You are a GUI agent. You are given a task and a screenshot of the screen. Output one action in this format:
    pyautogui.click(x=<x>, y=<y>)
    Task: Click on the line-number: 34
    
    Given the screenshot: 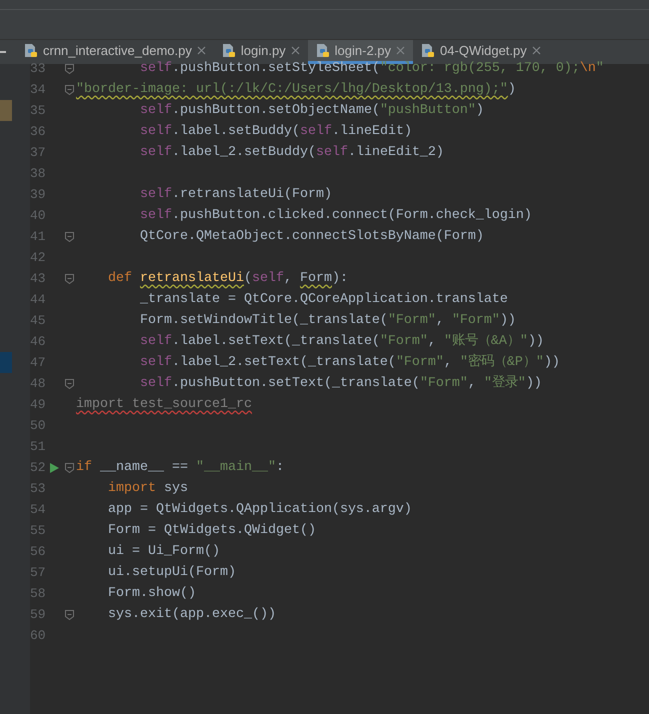 What is the action you would take?
    pyautogui.click(x=38, y=89)
    